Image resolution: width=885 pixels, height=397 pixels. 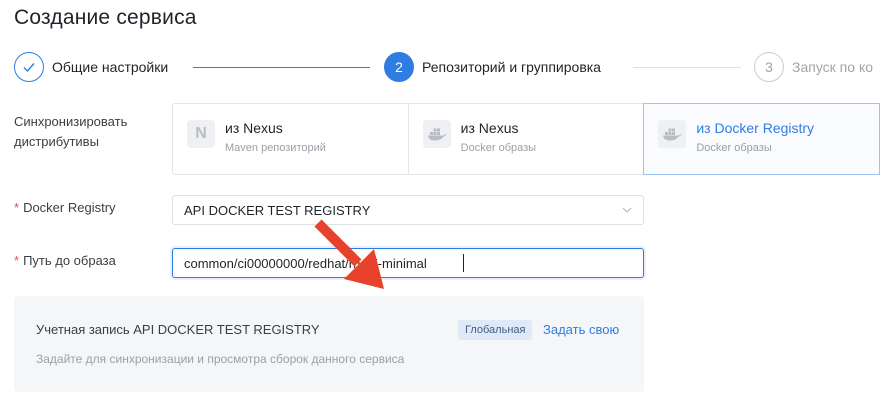 I want to click on account-title: Учетная запись API DOCKER TEST REGISTRY, so click(x=178, y=329).